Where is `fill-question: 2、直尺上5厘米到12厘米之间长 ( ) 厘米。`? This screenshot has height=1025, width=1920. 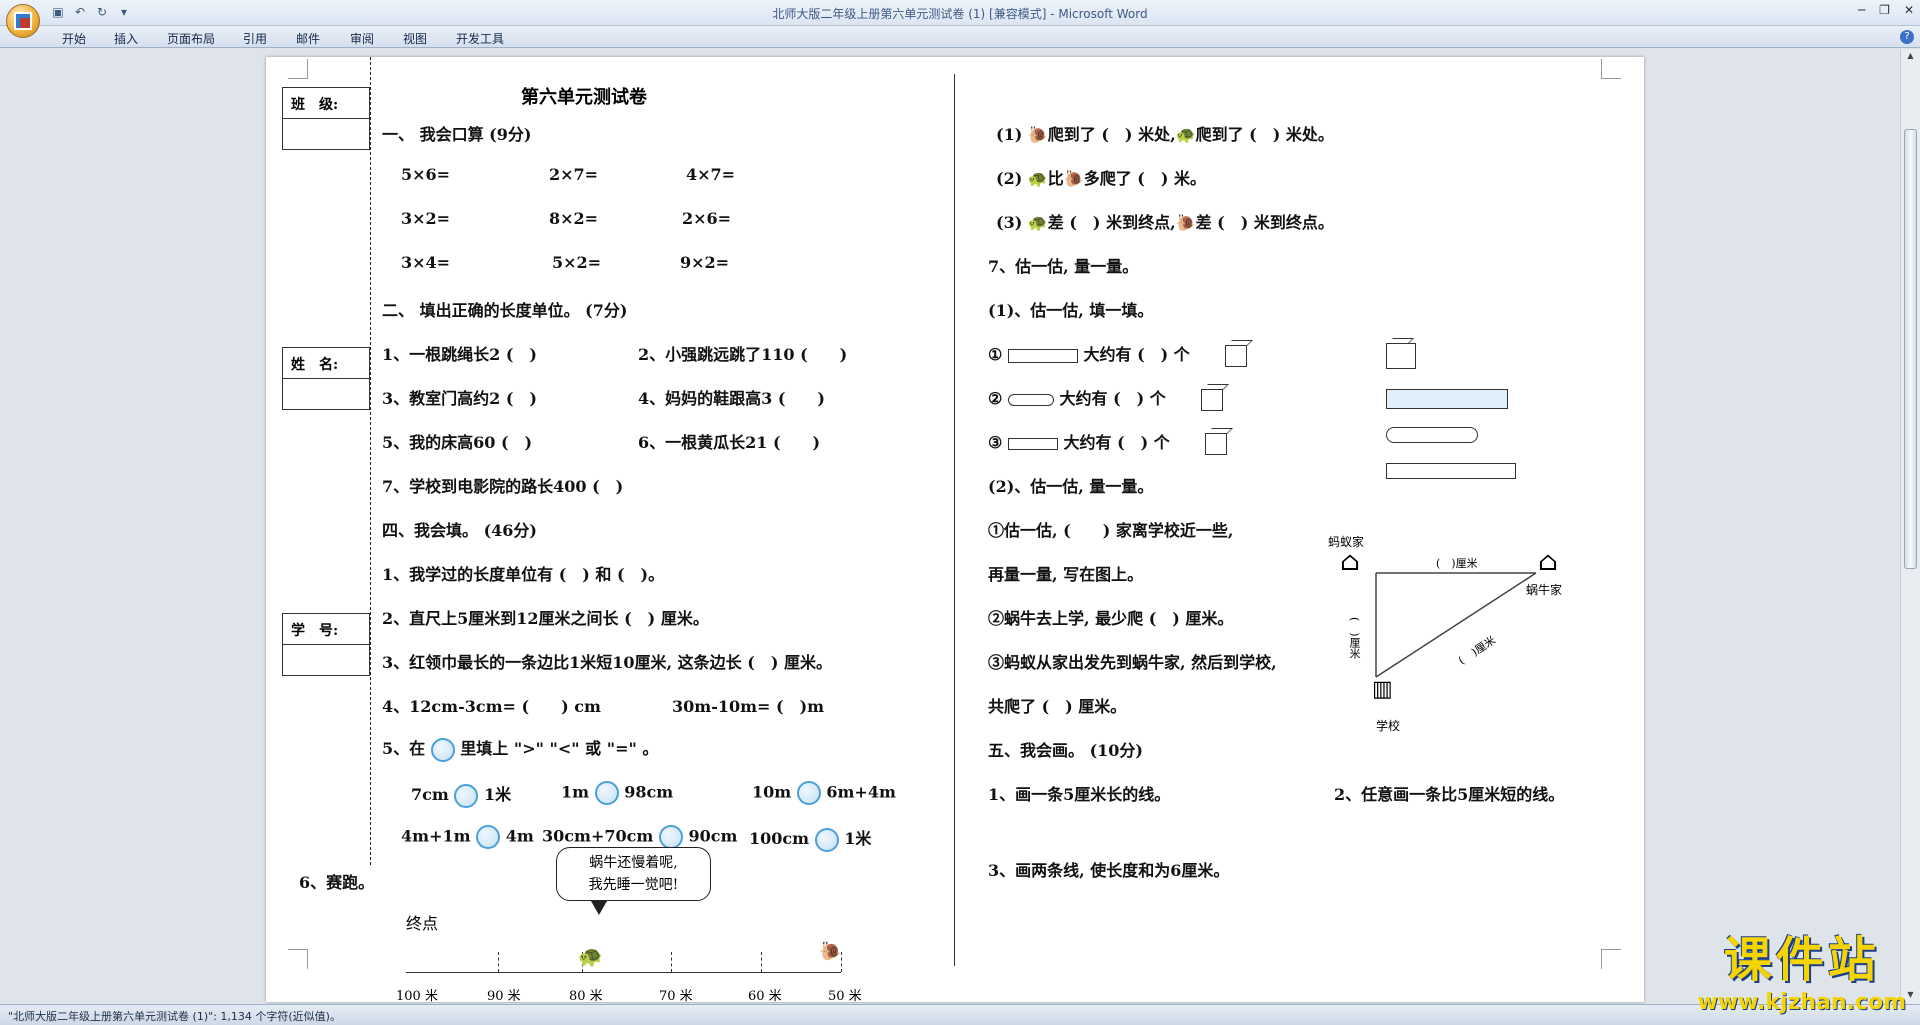
fill-question: 2、直尺上5厘米到12厘米之间长 ( ) 厘米。 is located at coordinates (545, 618).